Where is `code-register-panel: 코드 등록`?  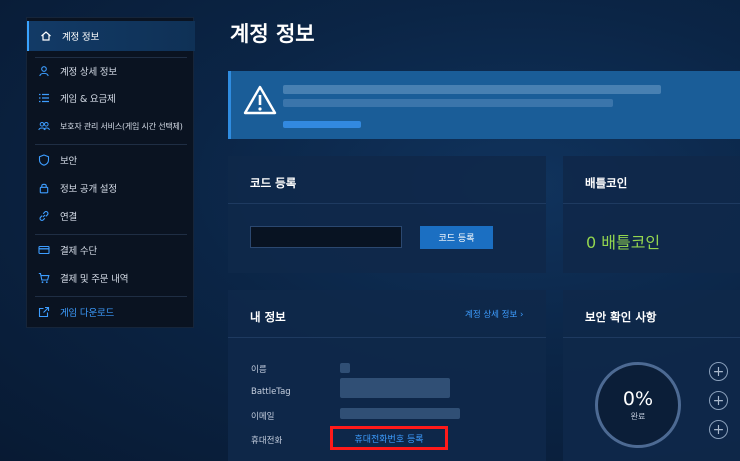
code-register-panel: 코드 등록 is located at coordinates (387, 214).